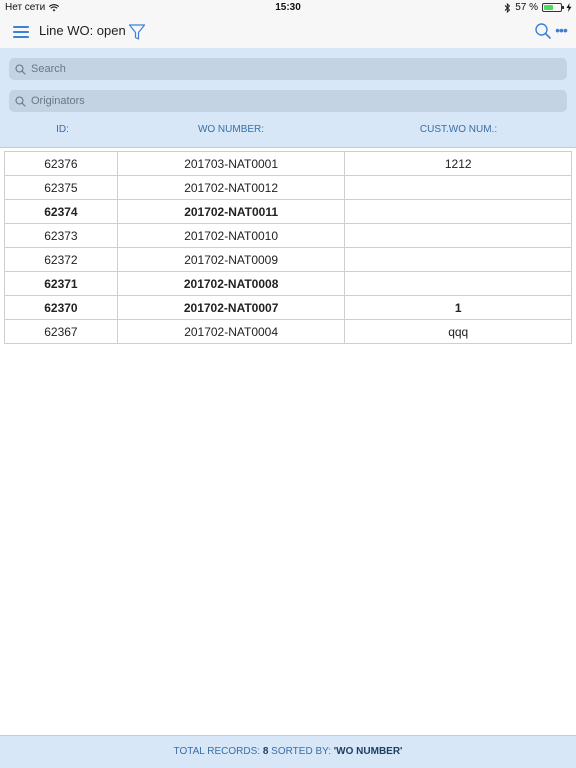 The width and height of the screenshot is (576, 768). Describe the element at coordinates (231, 307) in the screenshot. I see `cell-wo-number: 201702-NAT0007` at that location.